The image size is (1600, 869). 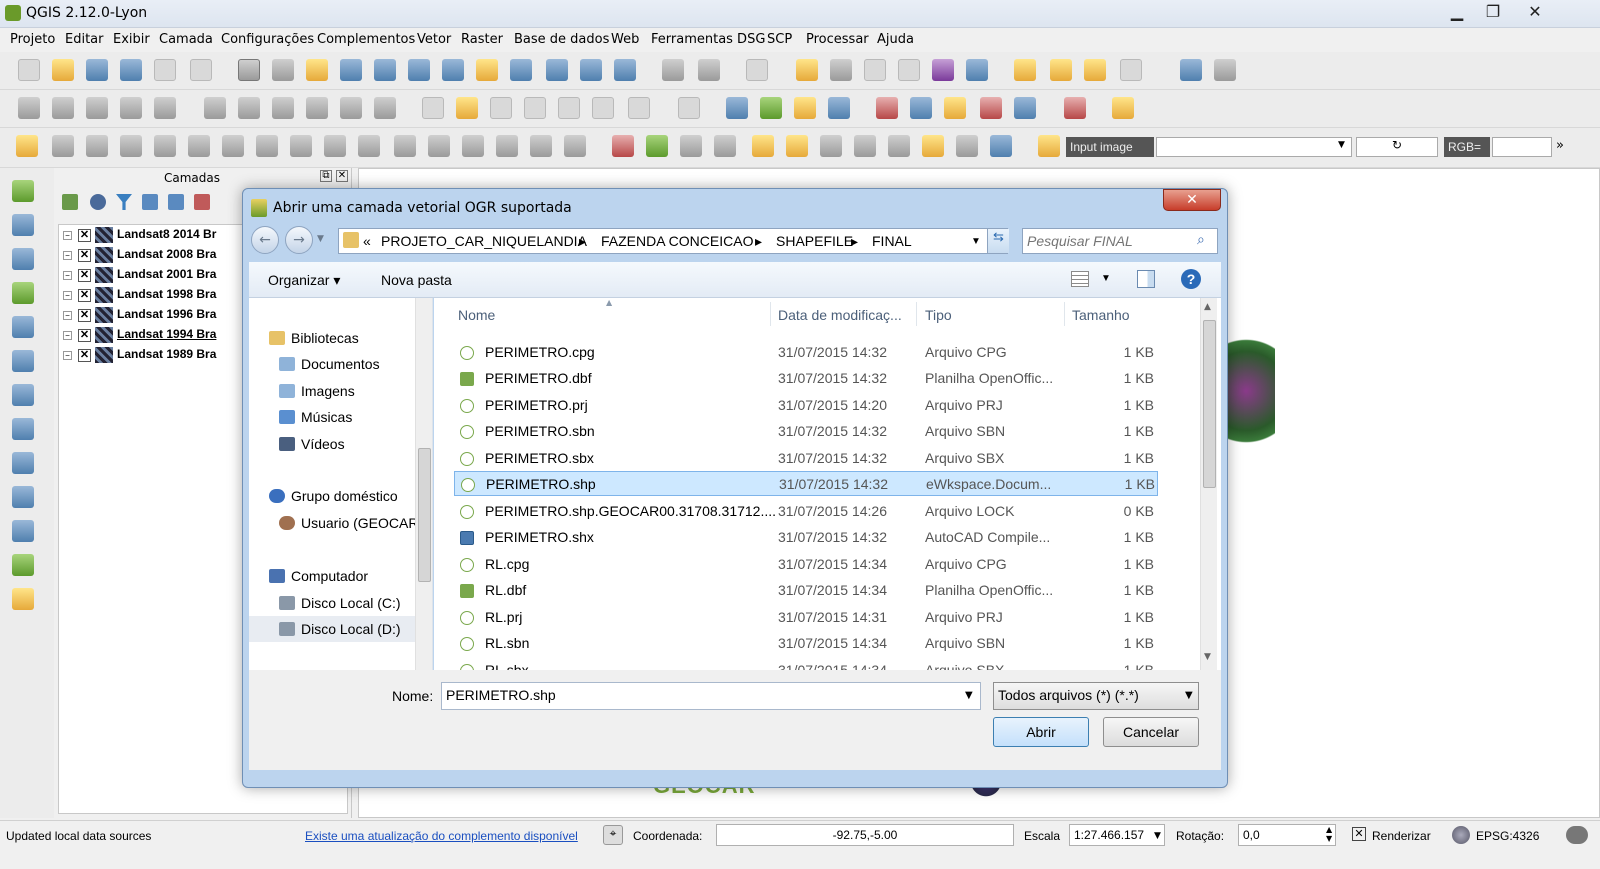 What do you see at coordinates (1157, 836) in the screenshot?
I see `chevron-down-icon: ▼` at bounding box center [1157, 836].